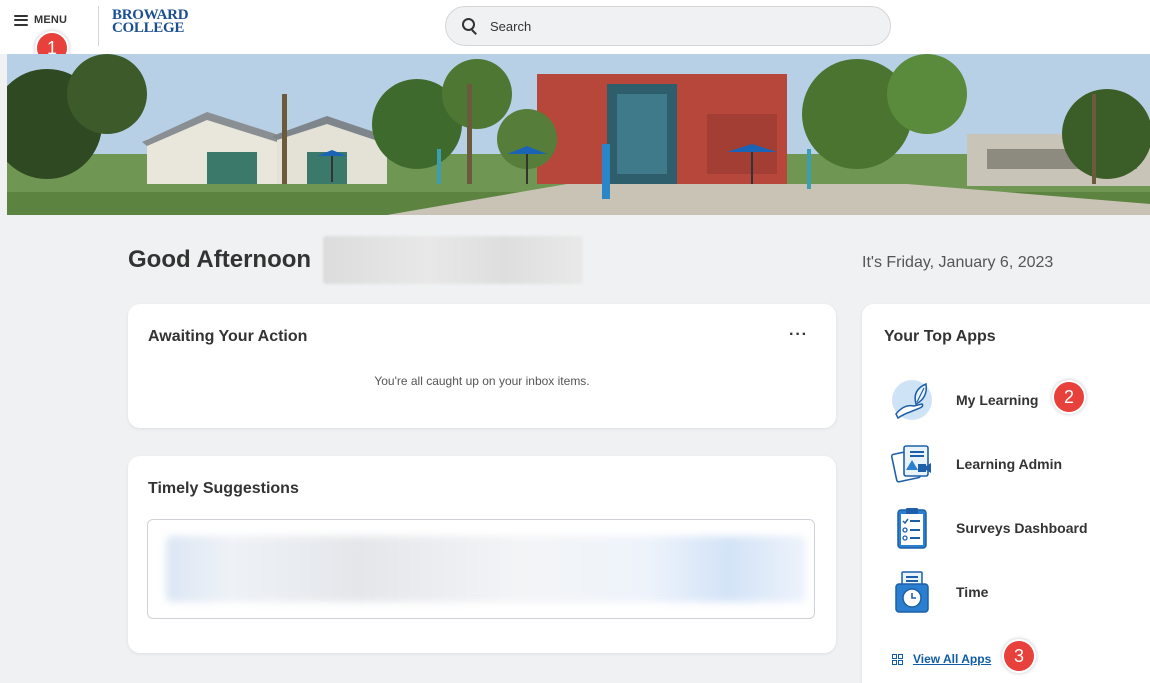 This screenshot has width=1150, height=683. I want to click on view-all-apps-label: View All Apps, so click(952, 659).